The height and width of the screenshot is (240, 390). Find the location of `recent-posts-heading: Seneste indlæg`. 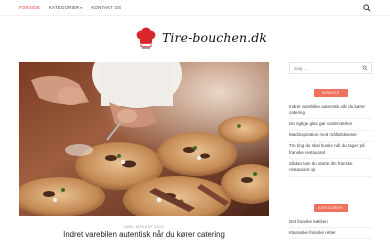

recent-posts-heading: Seneste indlæg is located at coordinates (330, 96).